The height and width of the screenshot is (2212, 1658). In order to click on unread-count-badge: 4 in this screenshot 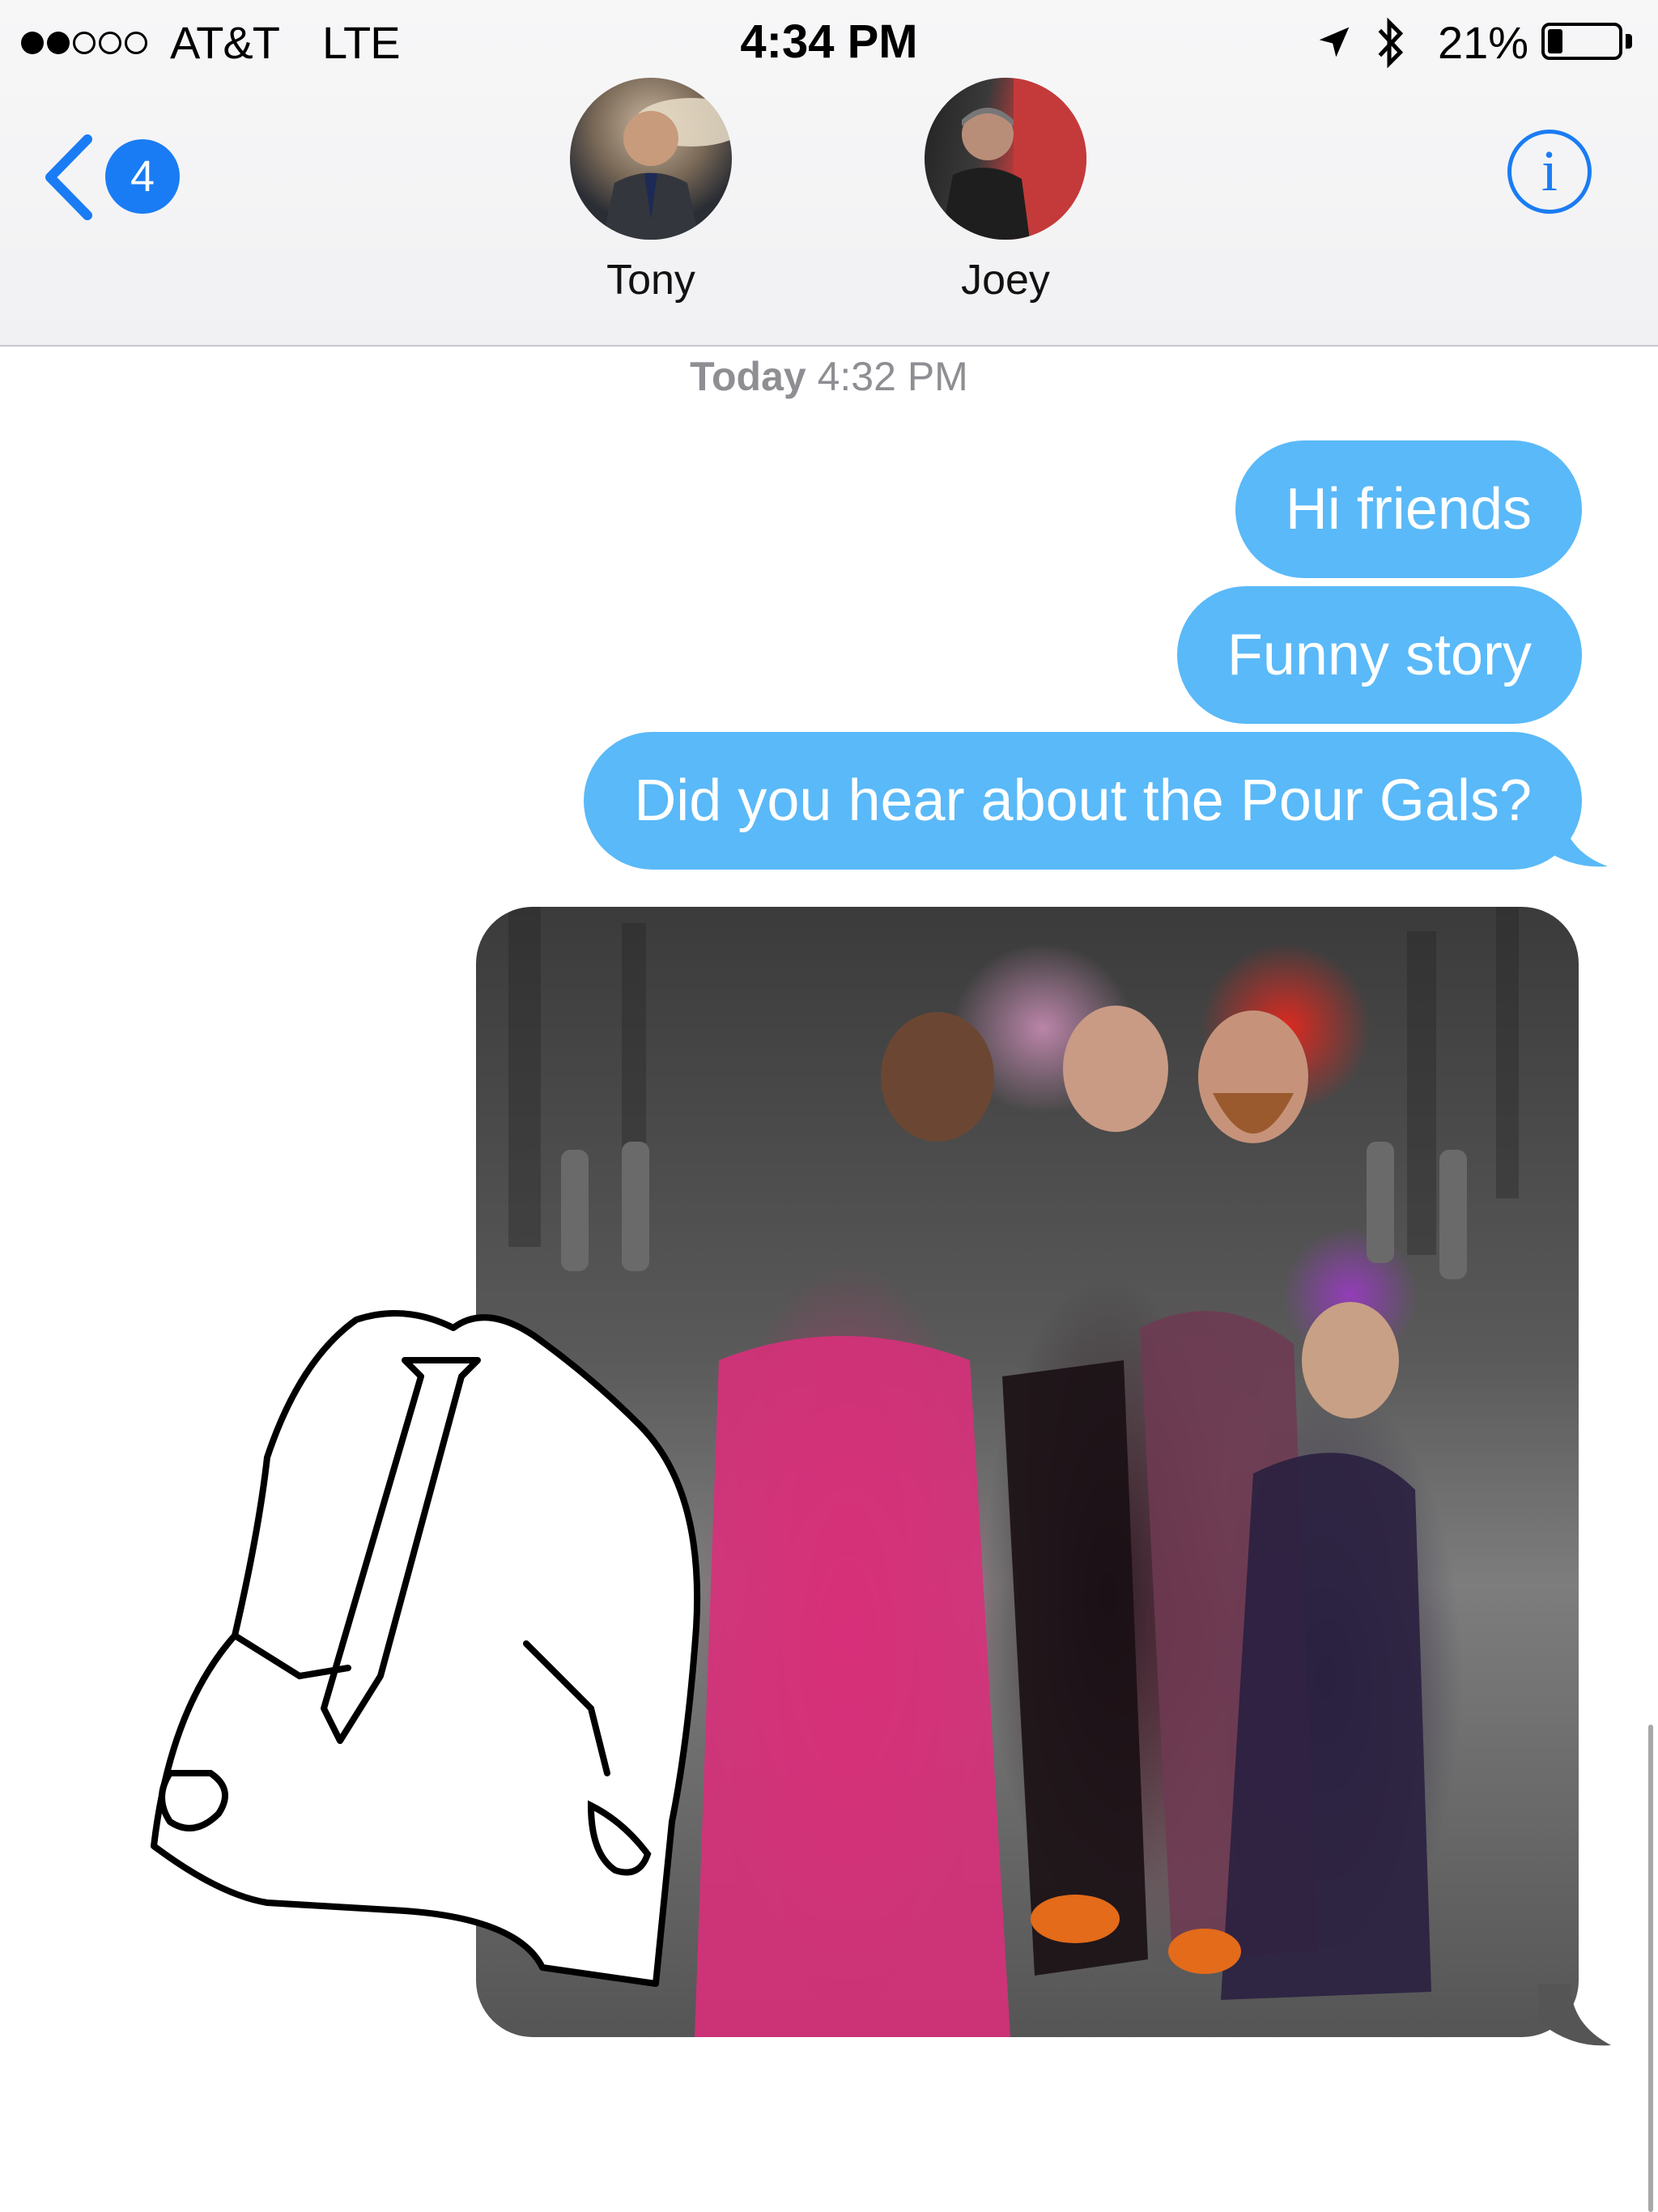, I will do `click(142, 177)`.